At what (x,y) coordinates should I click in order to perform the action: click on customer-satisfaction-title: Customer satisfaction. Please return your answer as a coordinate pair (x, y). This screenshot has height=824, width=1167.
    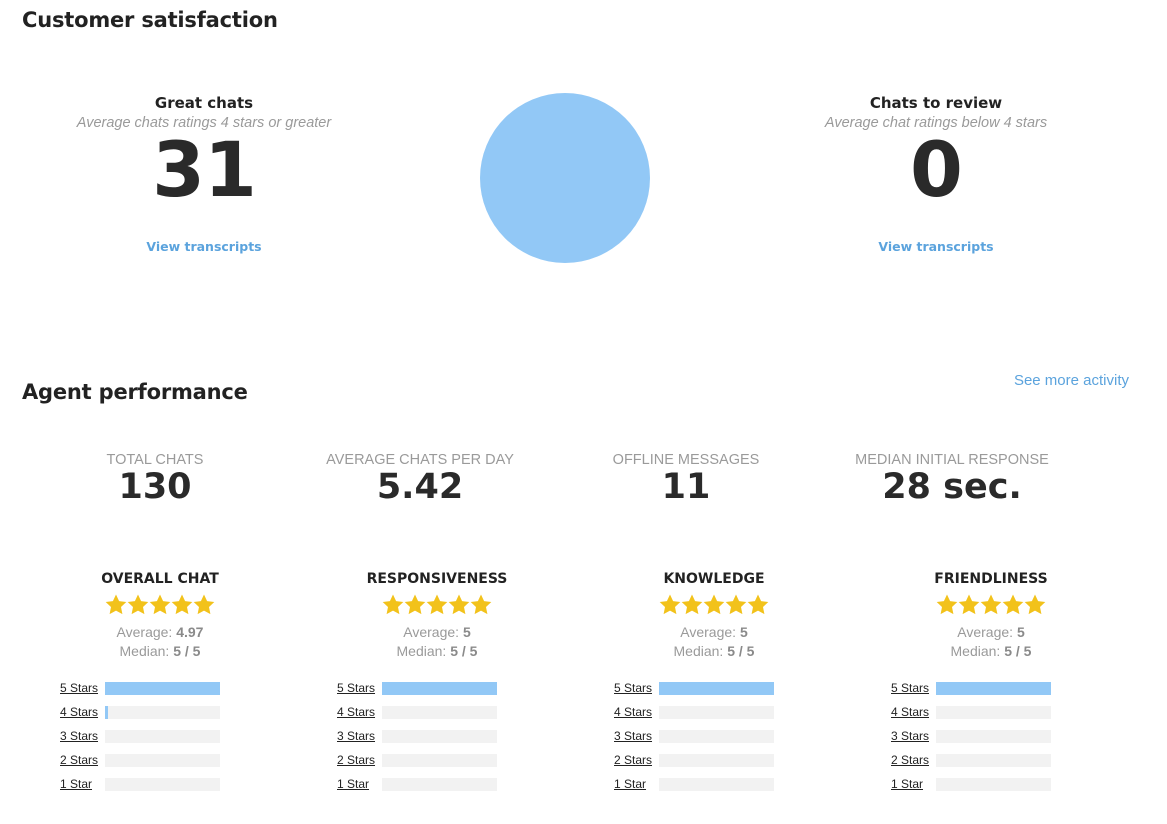
    Looking at the image, I should click on (150, 20).